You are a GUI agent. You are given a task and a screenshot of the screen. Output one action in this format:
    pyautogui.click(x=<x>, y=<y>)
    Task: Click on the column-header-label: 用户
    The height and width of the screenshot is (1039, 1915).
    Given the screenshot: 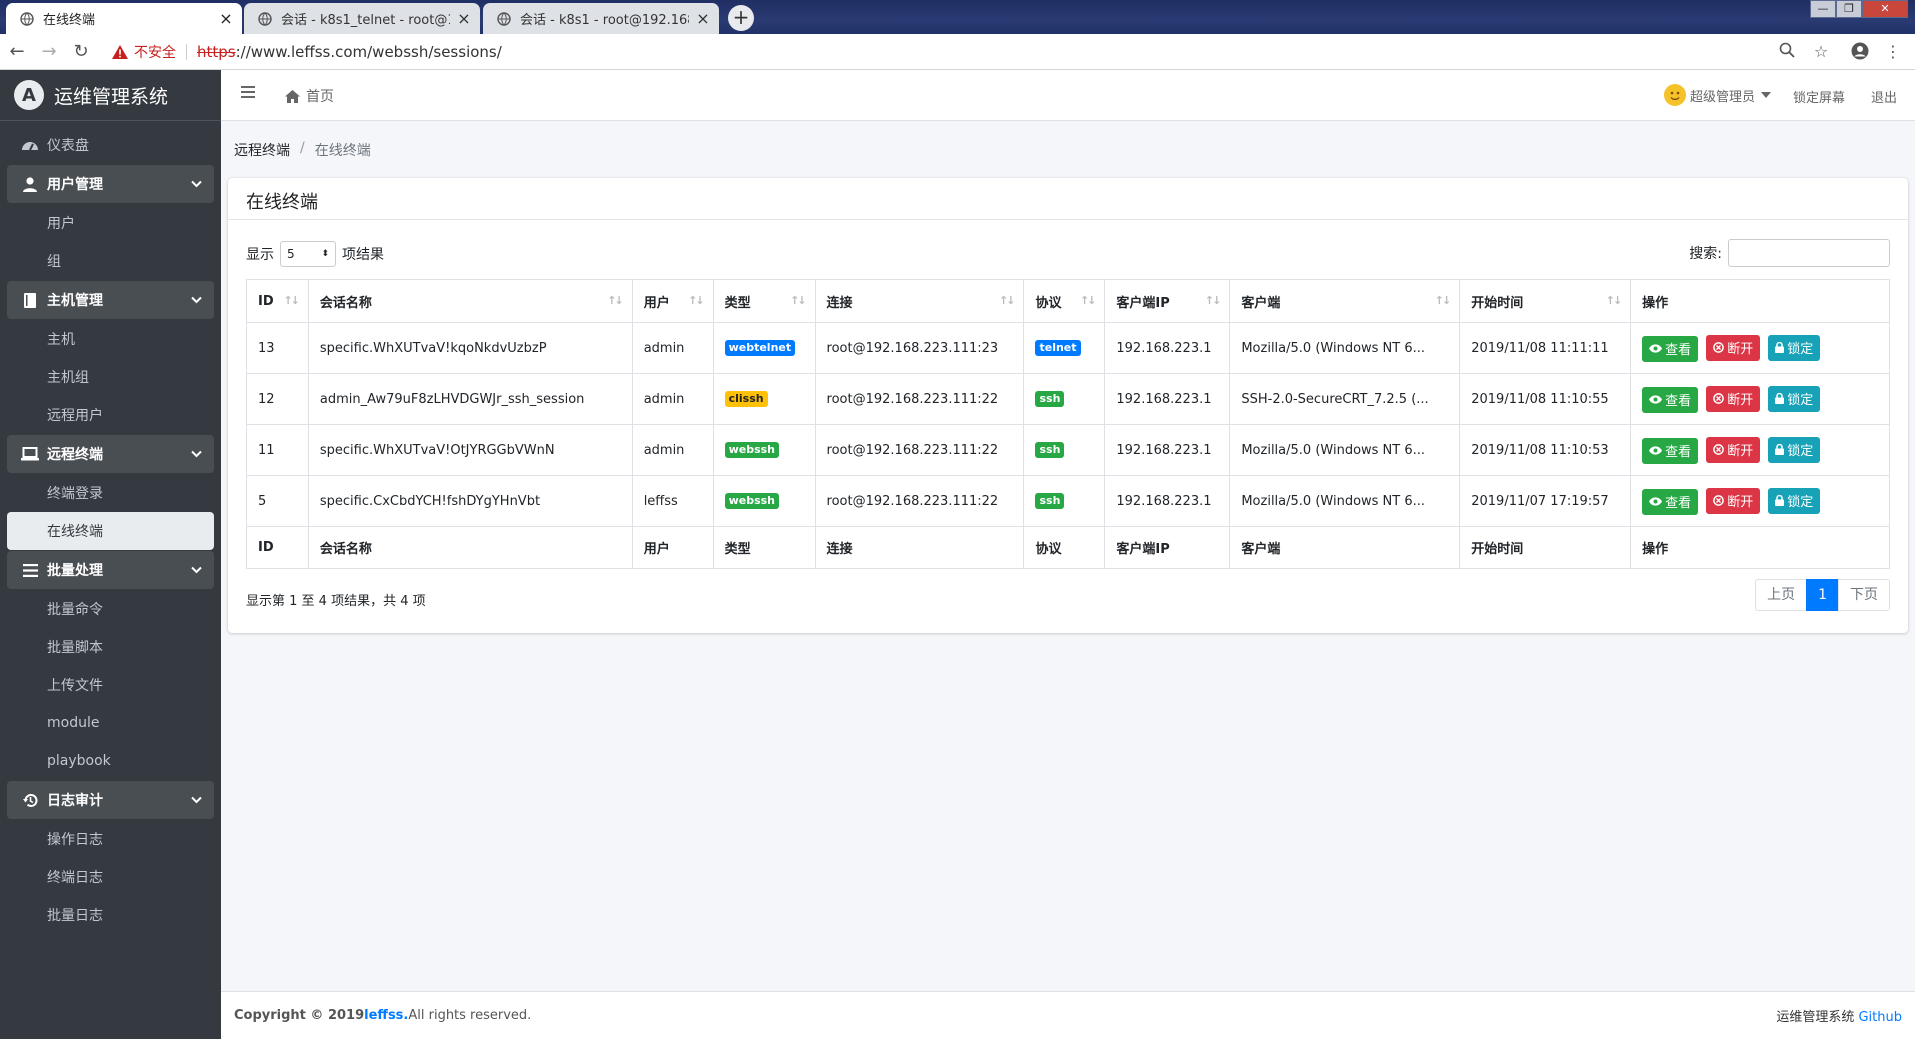 What is the action you would take?
    pyautogui.click(x=656, y=303)
    